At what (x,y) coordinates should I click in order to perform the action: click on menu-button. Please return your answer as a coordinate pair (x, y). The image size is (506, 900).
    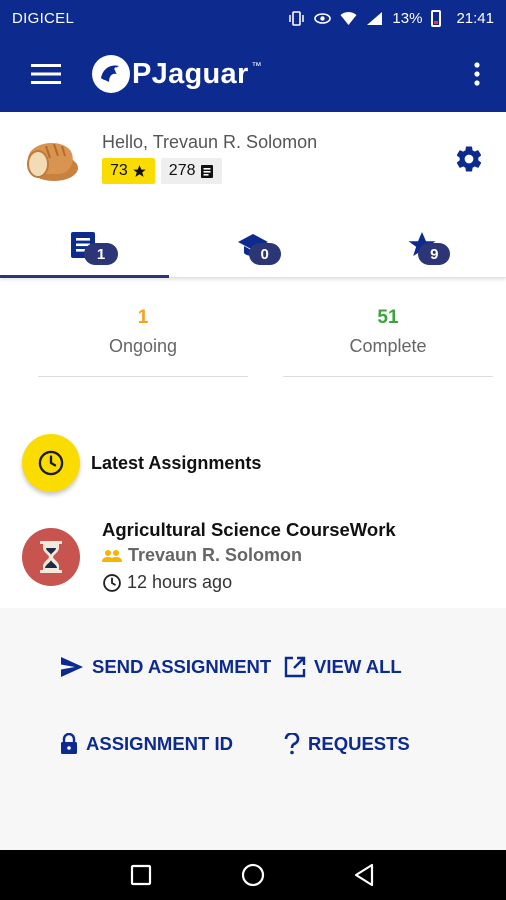
    Looking at the image, I should click on (46, 74).